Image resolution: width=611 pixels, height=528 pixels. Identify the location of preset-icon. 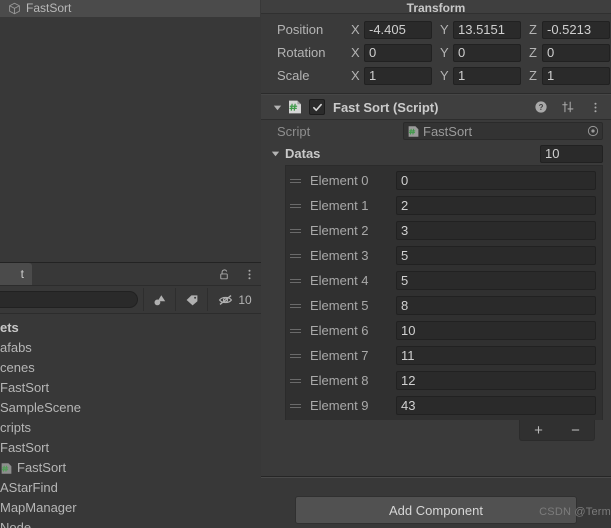
(568, 107).